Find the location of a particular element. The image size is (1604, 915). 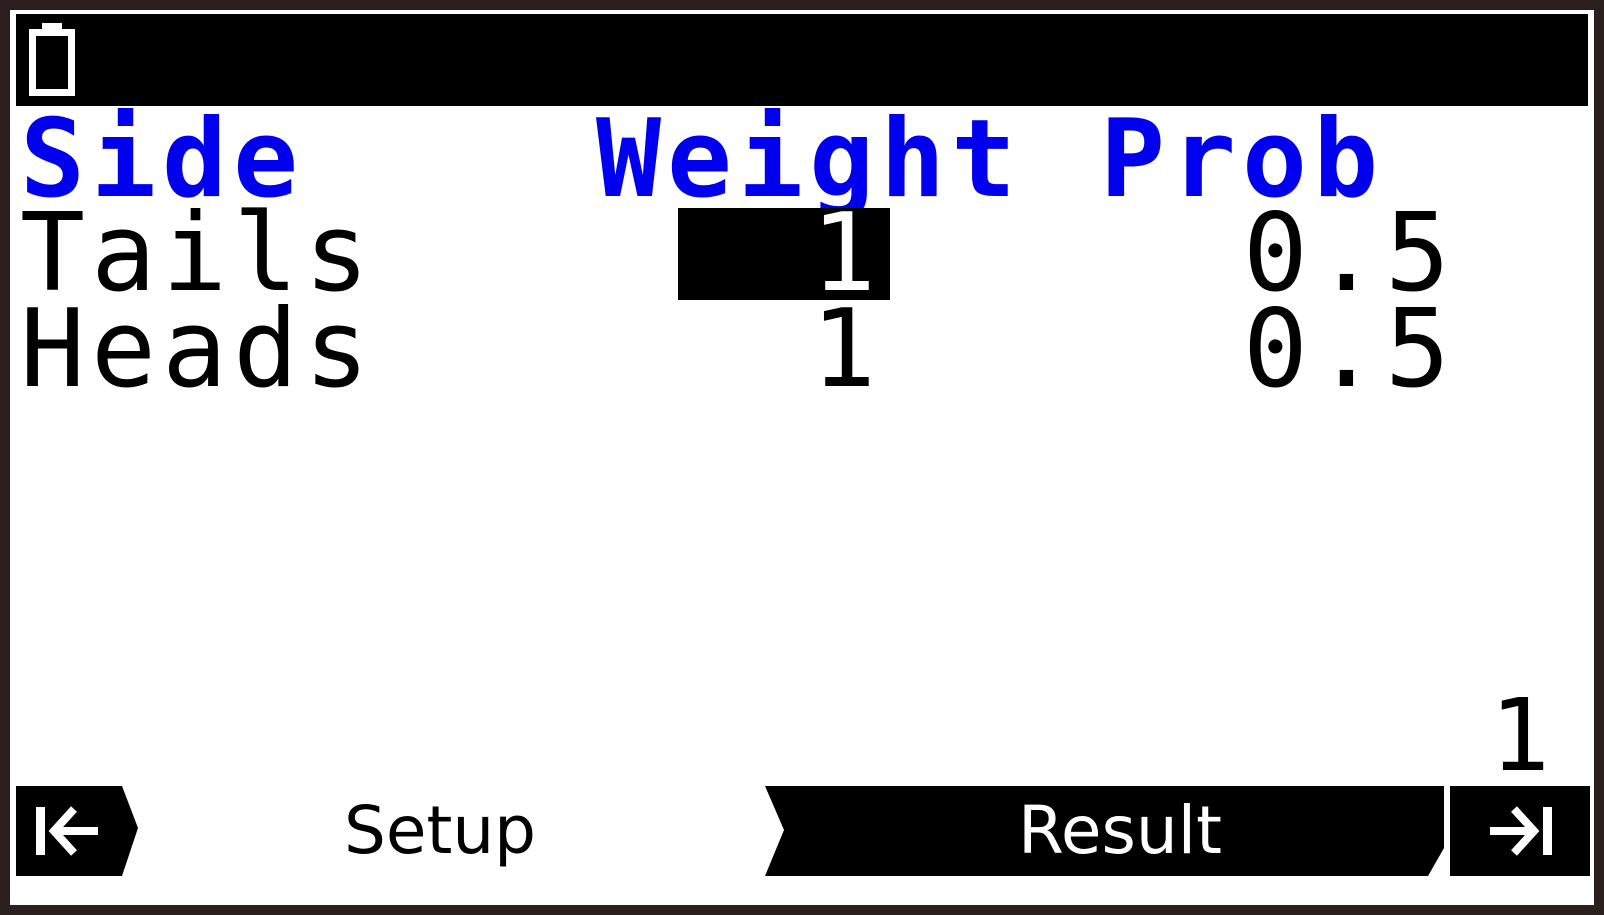

softkey-shapes is located at coordinates (803, 831).